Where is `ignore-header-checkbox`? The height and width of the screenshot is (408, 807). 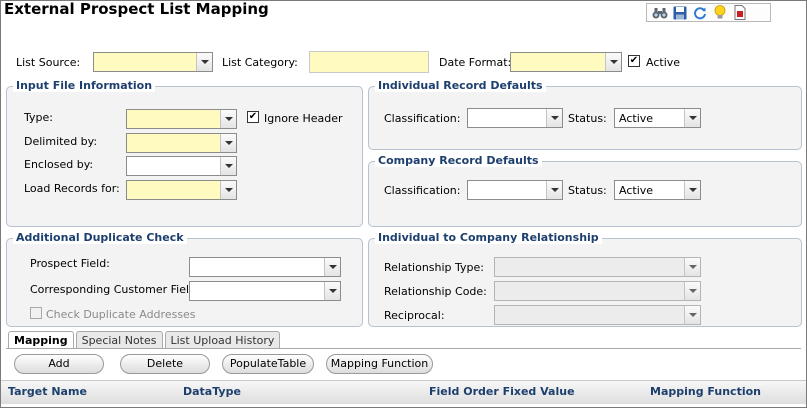 ignore-header-checkbox is located at coordinates (253, 117).